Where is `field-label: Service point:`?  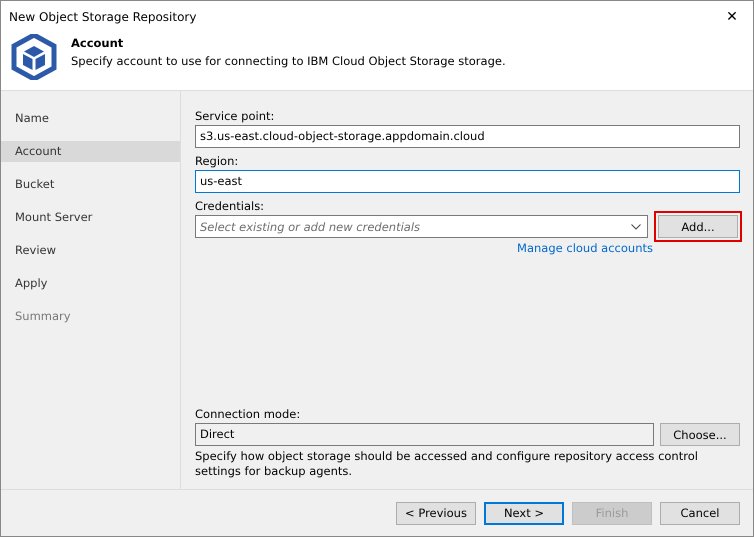 field-label: Service point: is located at coordinates (235, 116).